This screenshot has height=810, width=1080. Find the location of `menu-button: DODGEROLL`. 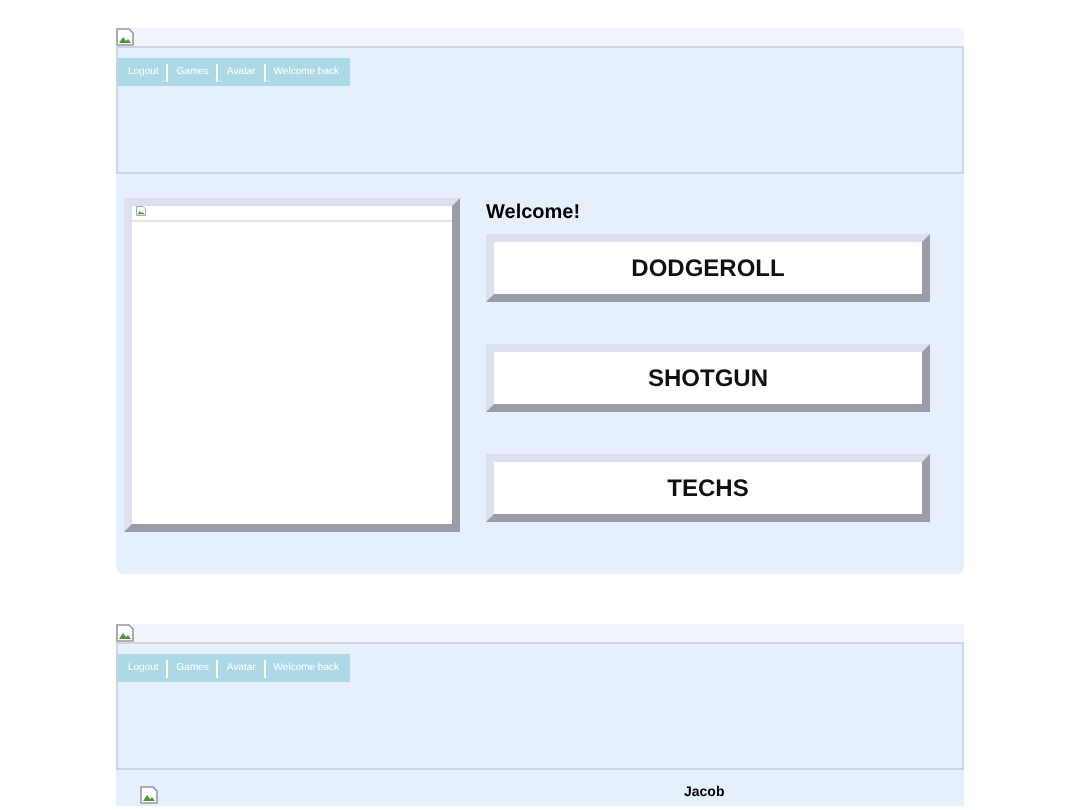

menu-button: DODGEROLL is located at coordinates (708, 268).